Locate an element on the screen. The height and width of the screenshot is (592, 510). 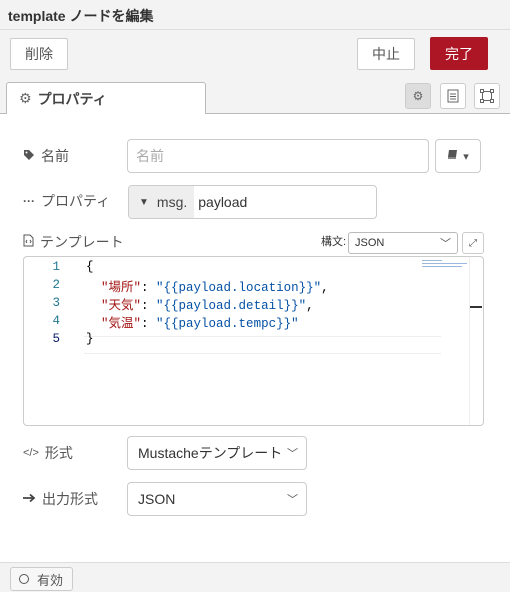
code-line: 5 } is located at coordinates (253, 339).